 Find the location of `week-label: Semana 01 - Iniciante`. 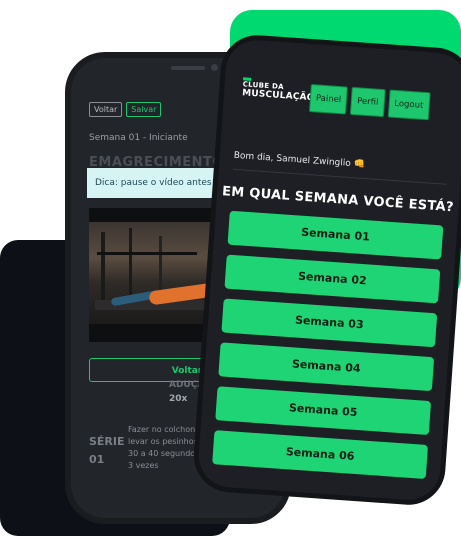

week-label: Semana 01 - Iniciante is located at coordinates (138, 138).